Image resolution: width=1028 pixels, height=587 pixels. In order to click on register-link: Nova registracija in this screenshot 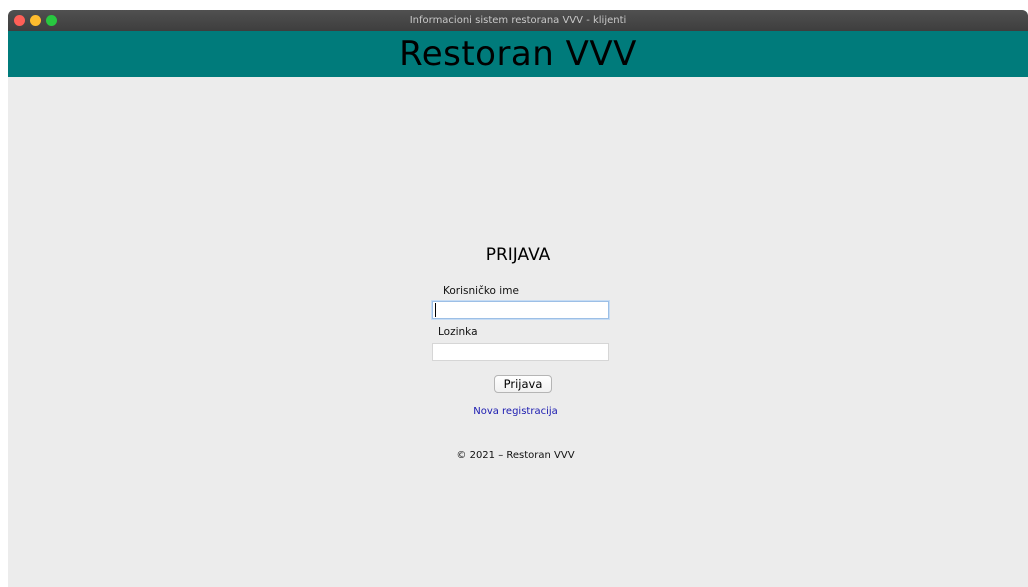, I will do `click(515, 411)`.